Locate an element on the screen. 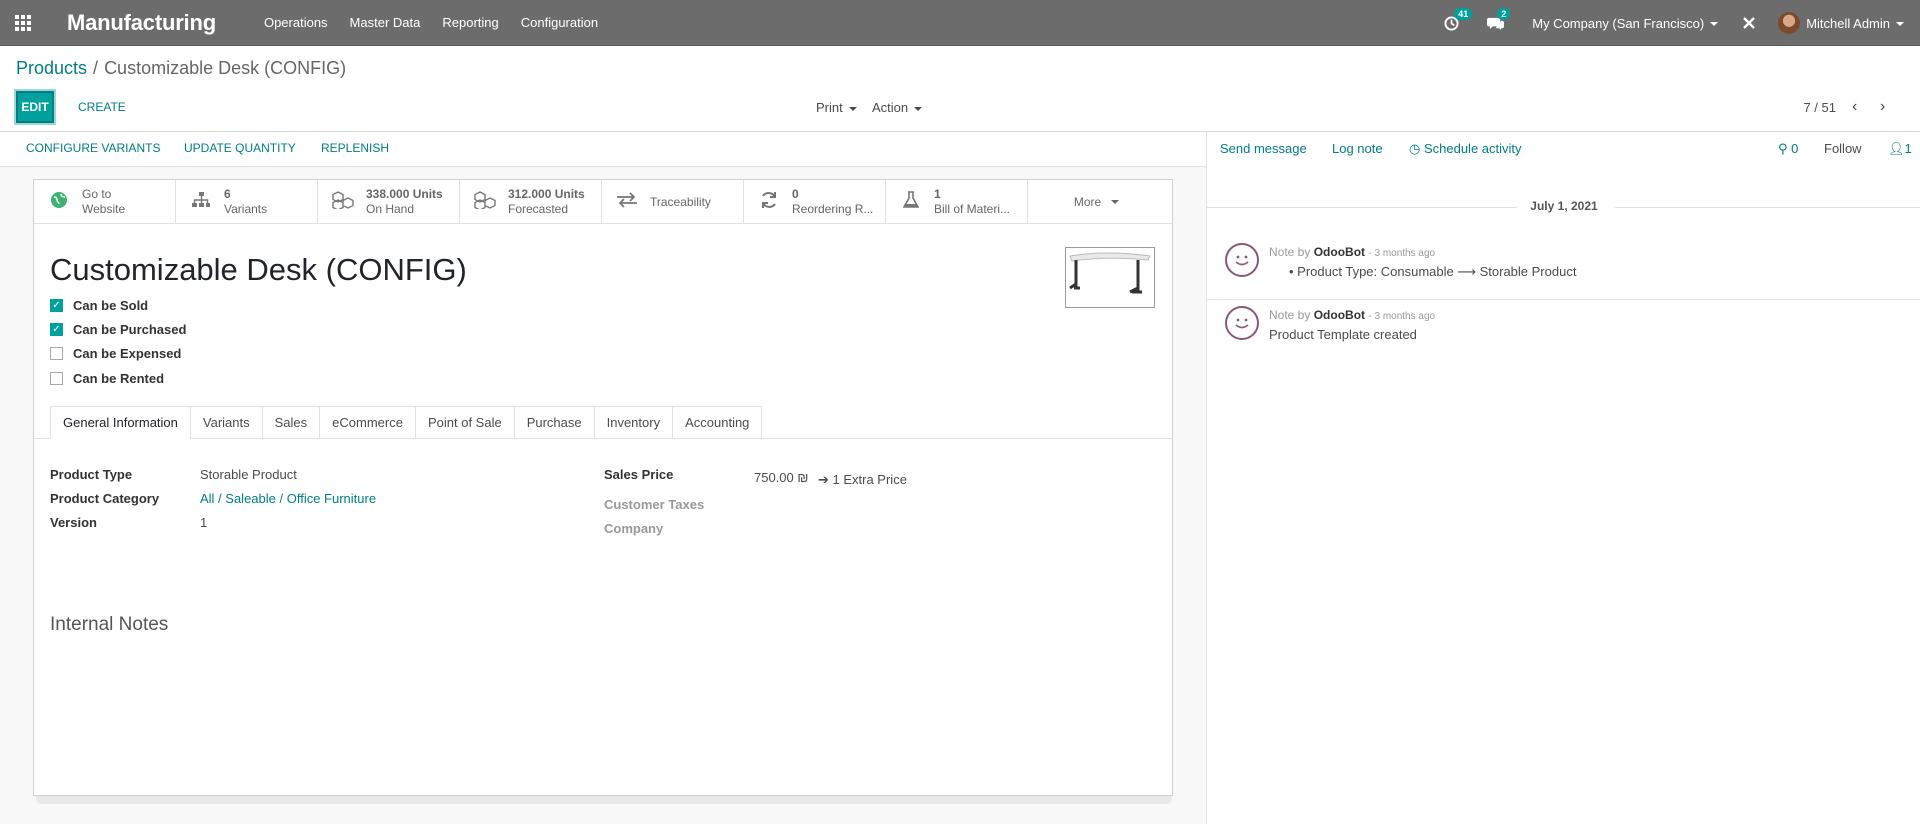  smart-button-forecasted: 312.000 Units Forecasted is located at coordinates (531, 202).